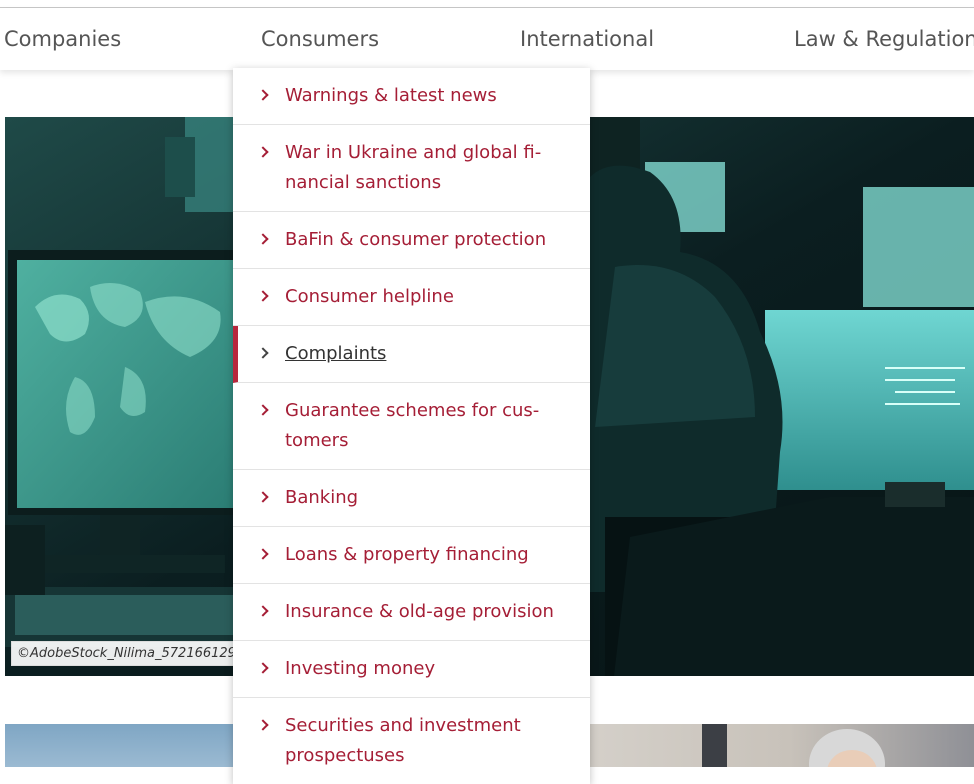 Image resolution: width=974 pixels, height=784 pixels. What do you see at coordinates (345, 755) in the screenshot?
I see `menu-item-label: prospectuses` at bounding box center [345, 755].